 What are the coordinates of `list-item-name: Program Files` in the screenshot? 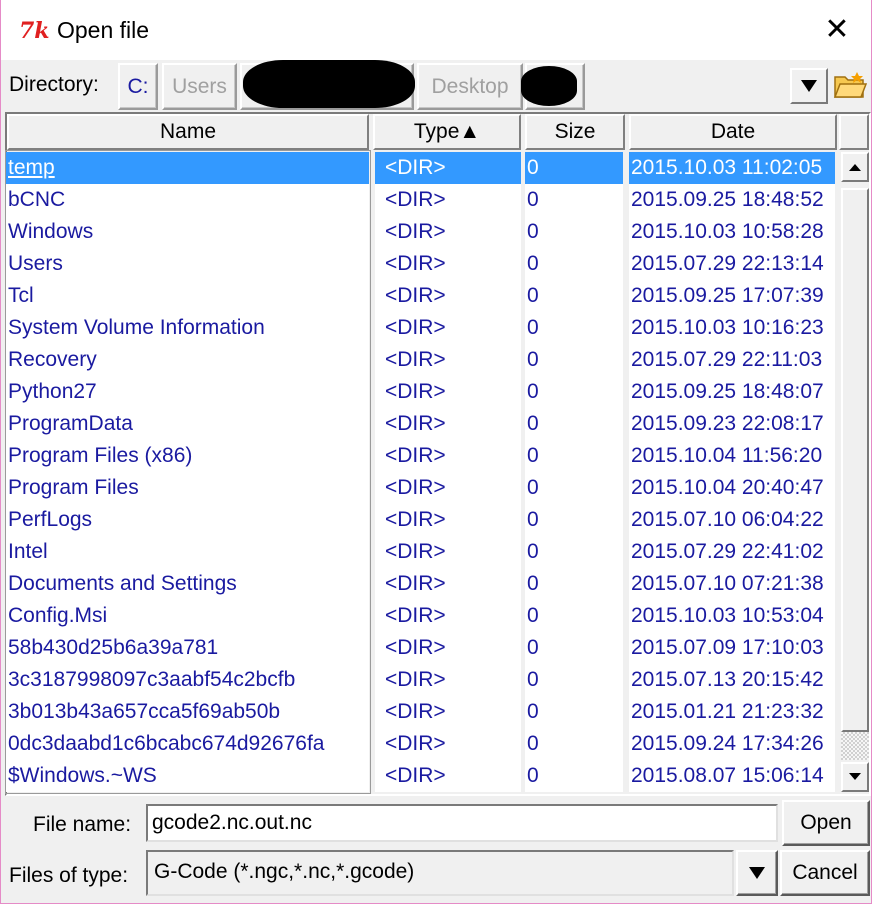 It's located at (187, 488).